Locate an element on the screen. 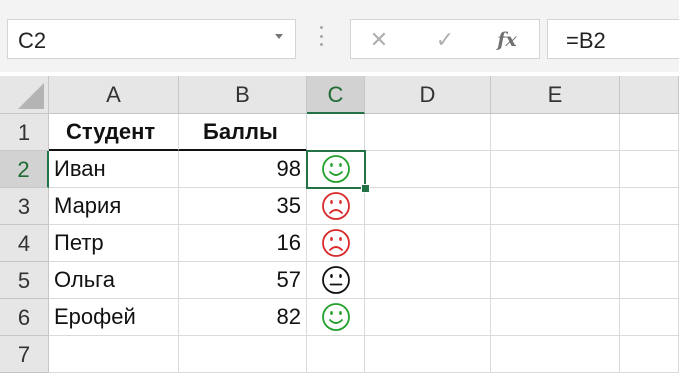 The width and height of the screenshot is (679, 380). student-name-cell: Мария is located at coordinates (114, 206).